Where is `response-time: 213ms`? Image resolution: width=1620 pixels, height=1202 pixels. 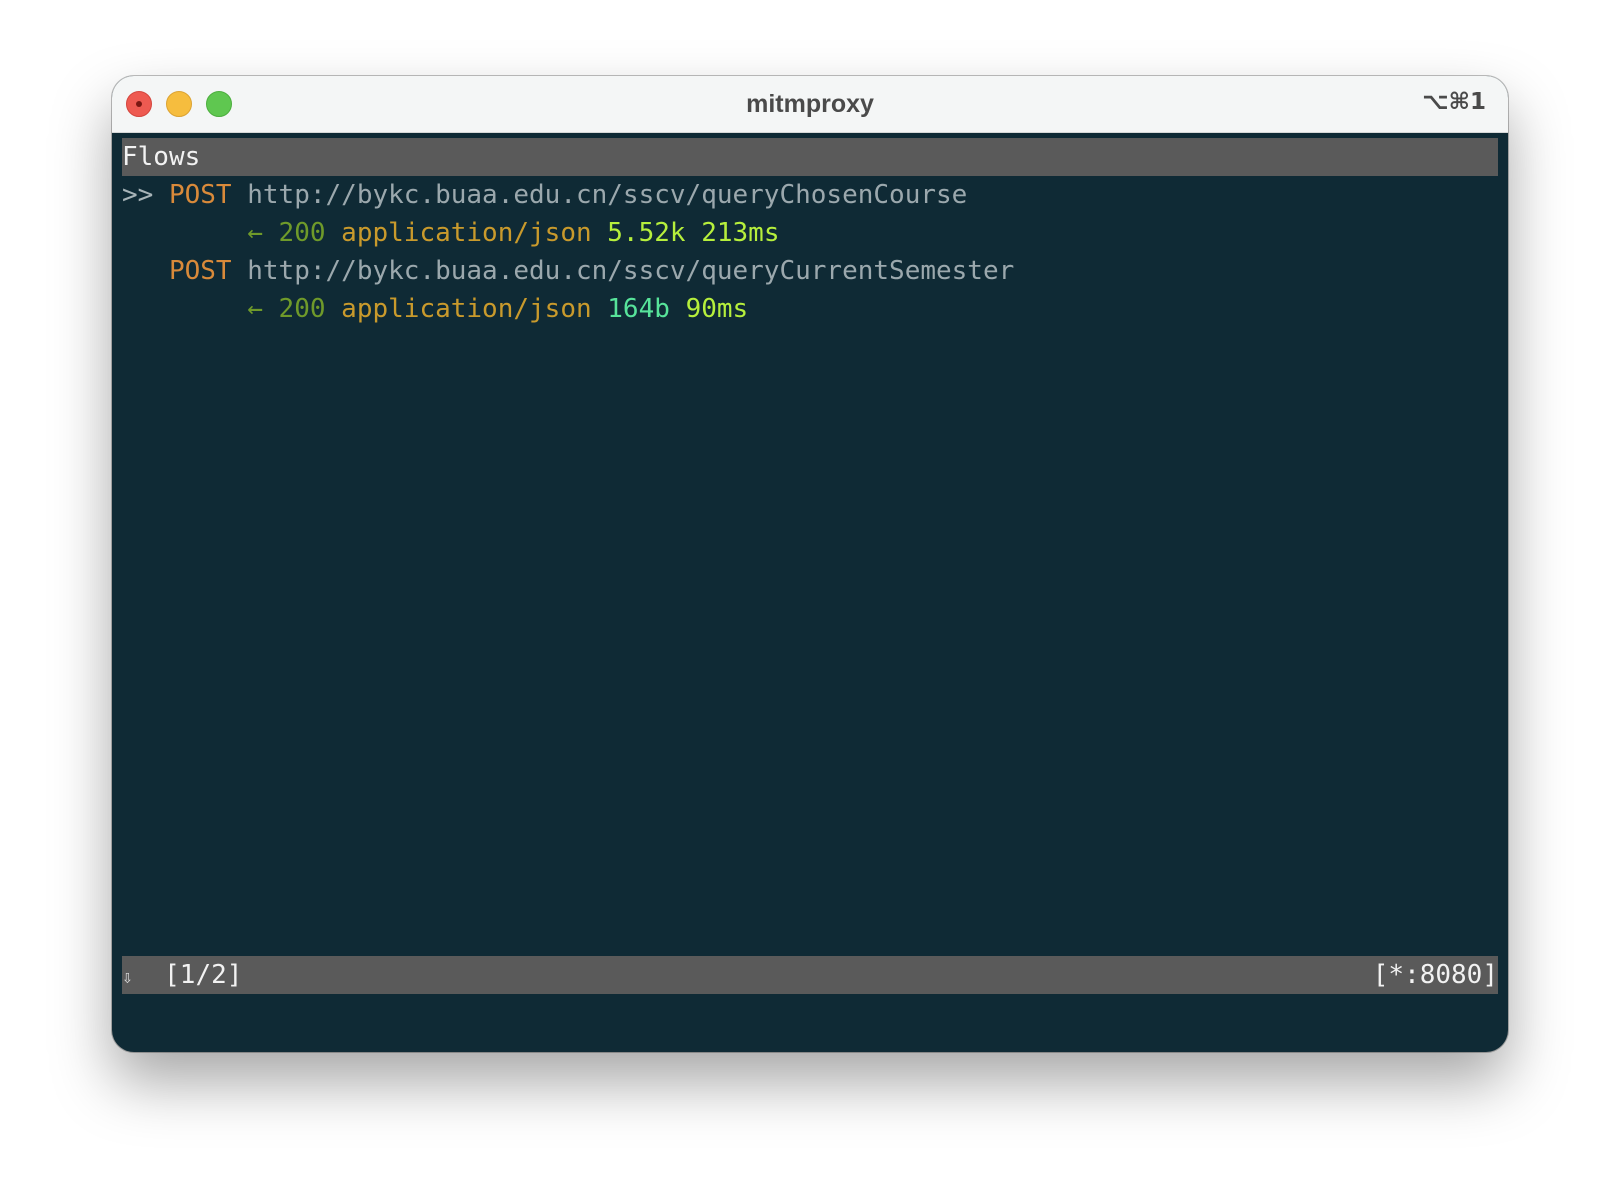
response-time: 213ms is located at coordinates (740, 233).